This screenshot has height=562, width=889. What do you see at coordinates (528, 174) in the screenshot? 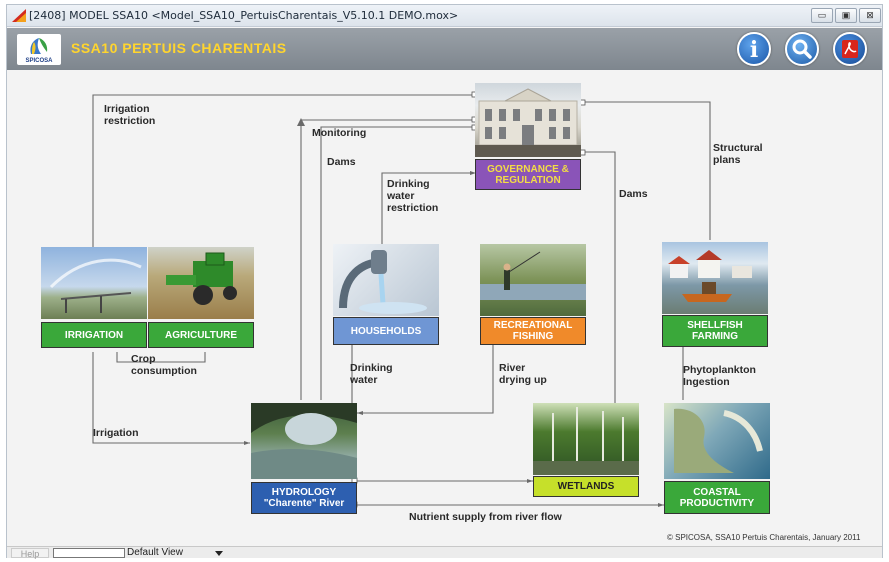
I see `governance-regulation-node: GOVERNANCE & REGULATION` at bounding box center [528, 174].